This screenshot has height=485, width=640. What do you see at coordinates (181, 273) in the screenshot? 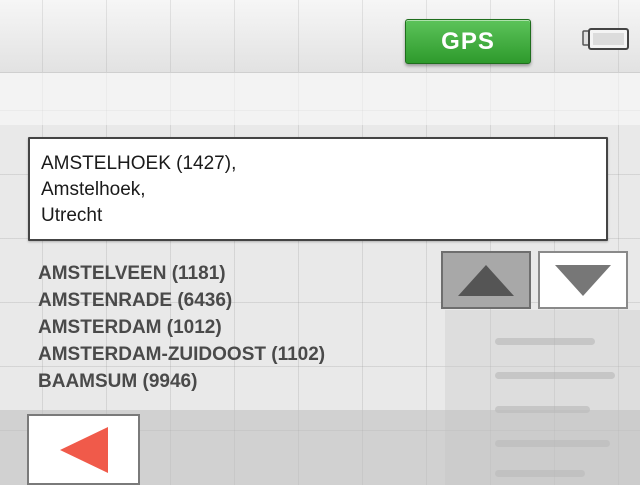
I see `list-item: AMSTELVEEN (1181)` at bounding box center [181, 273].